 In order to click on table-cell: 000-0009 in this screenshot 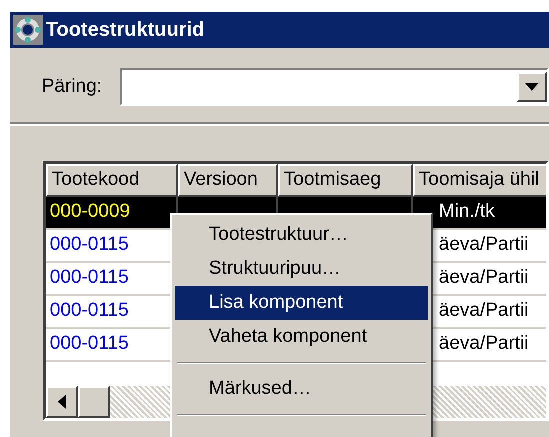, I will do `click(90, 211)`.